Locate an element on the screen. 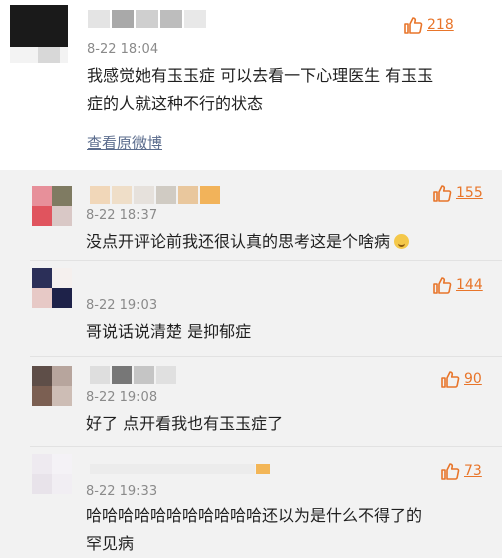 The image size is (502, 558). reply-text: 好了 点开看我也有玉玉症了 is located at coordinates (185, 423).